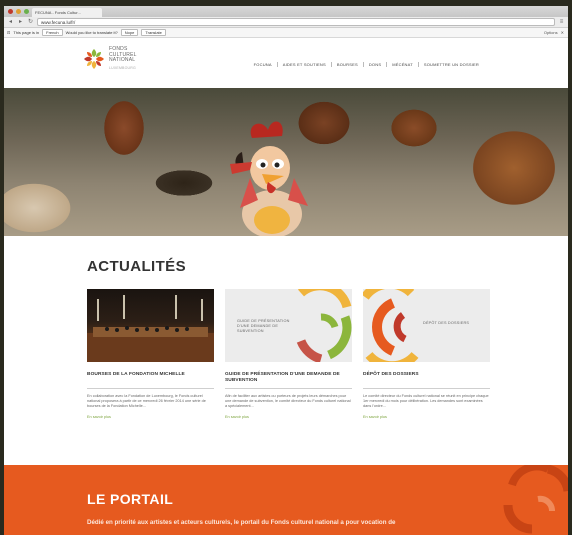  Describe the element at coordinates (551, 32) in the screenshot. I see `translate-options-button: Options` at that location.